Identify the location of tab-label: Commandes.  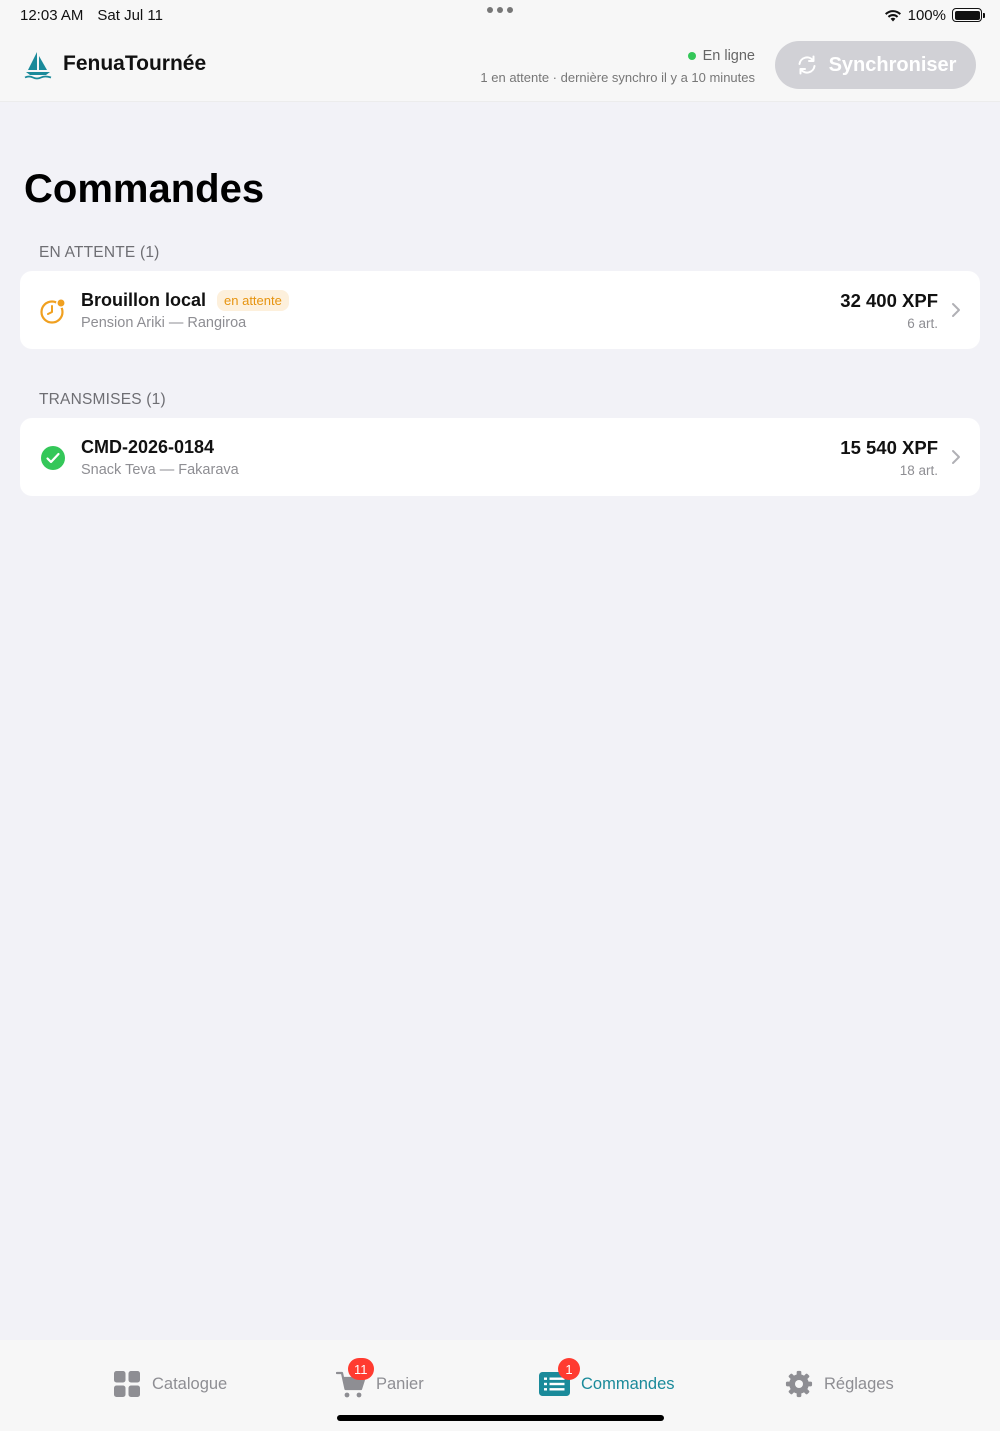
(628, 1383).